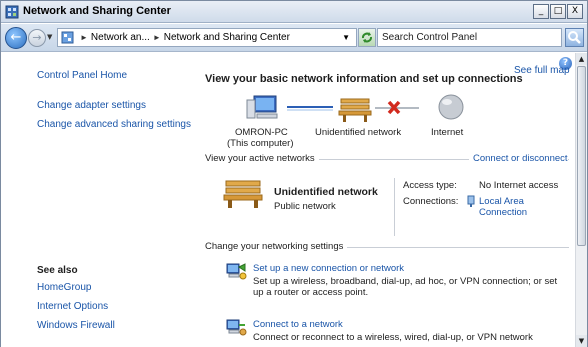  Describe the element at coordinates (97, 11) in the screenshot. I see `window-title: Network and Sharing Center` at that location.